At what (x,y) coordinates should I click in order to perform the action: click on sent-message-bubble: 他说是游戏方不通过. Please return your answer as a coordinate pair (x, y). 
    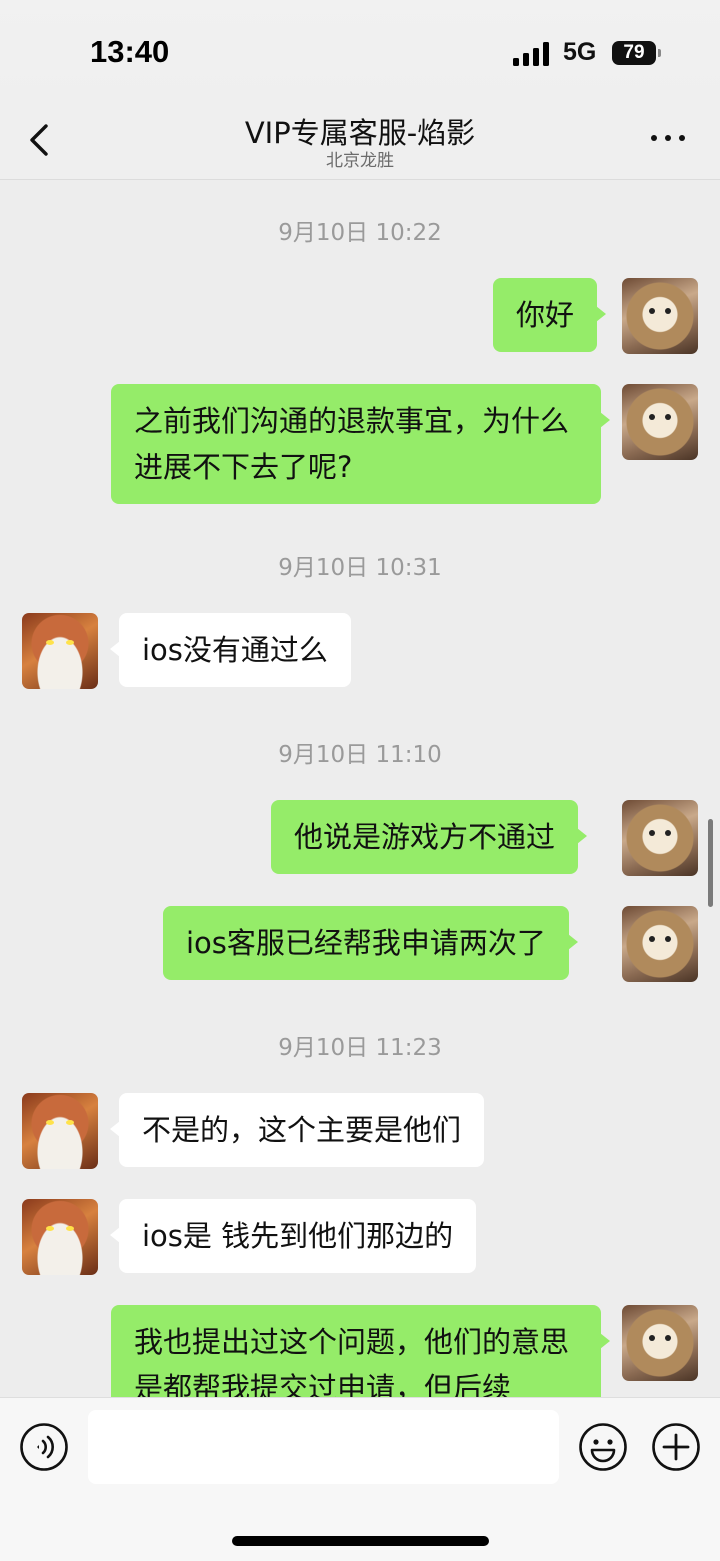
    Looking at the image, I should click on (429, 837).